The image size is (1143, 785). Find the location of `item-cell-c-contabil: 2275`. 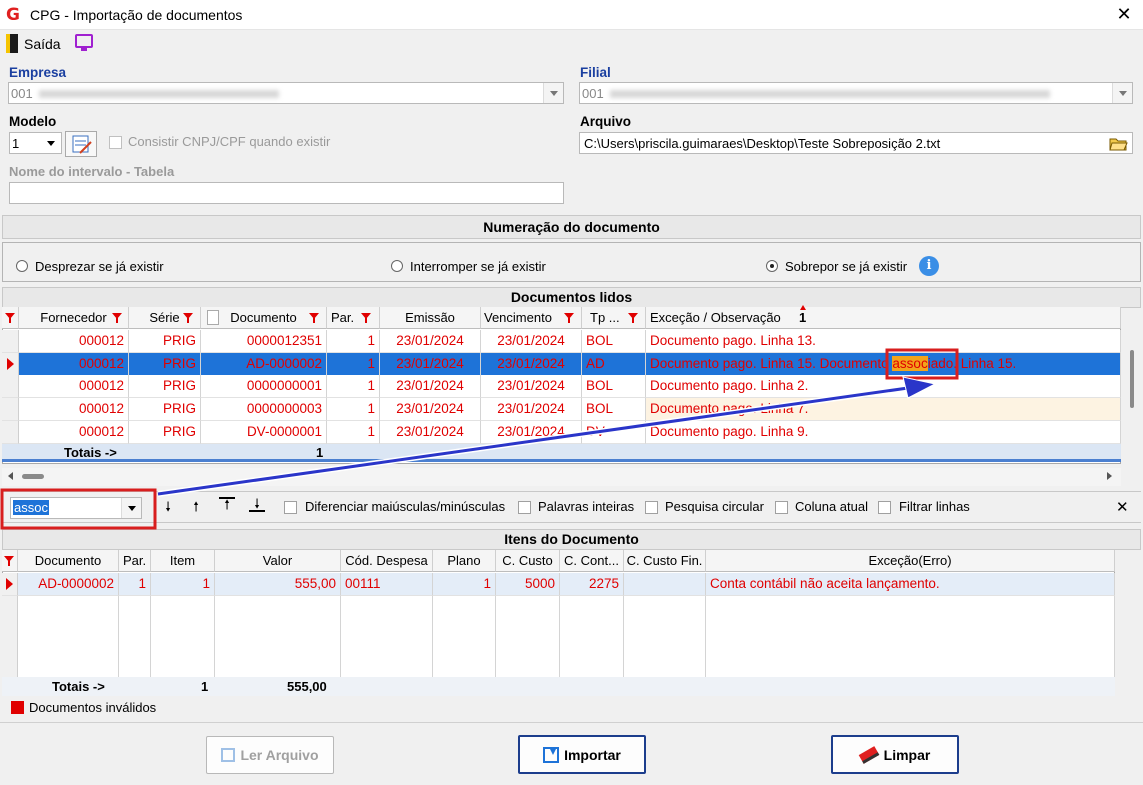

item-cell-c-contabil: 2275 is located at coordinates (592, 584).